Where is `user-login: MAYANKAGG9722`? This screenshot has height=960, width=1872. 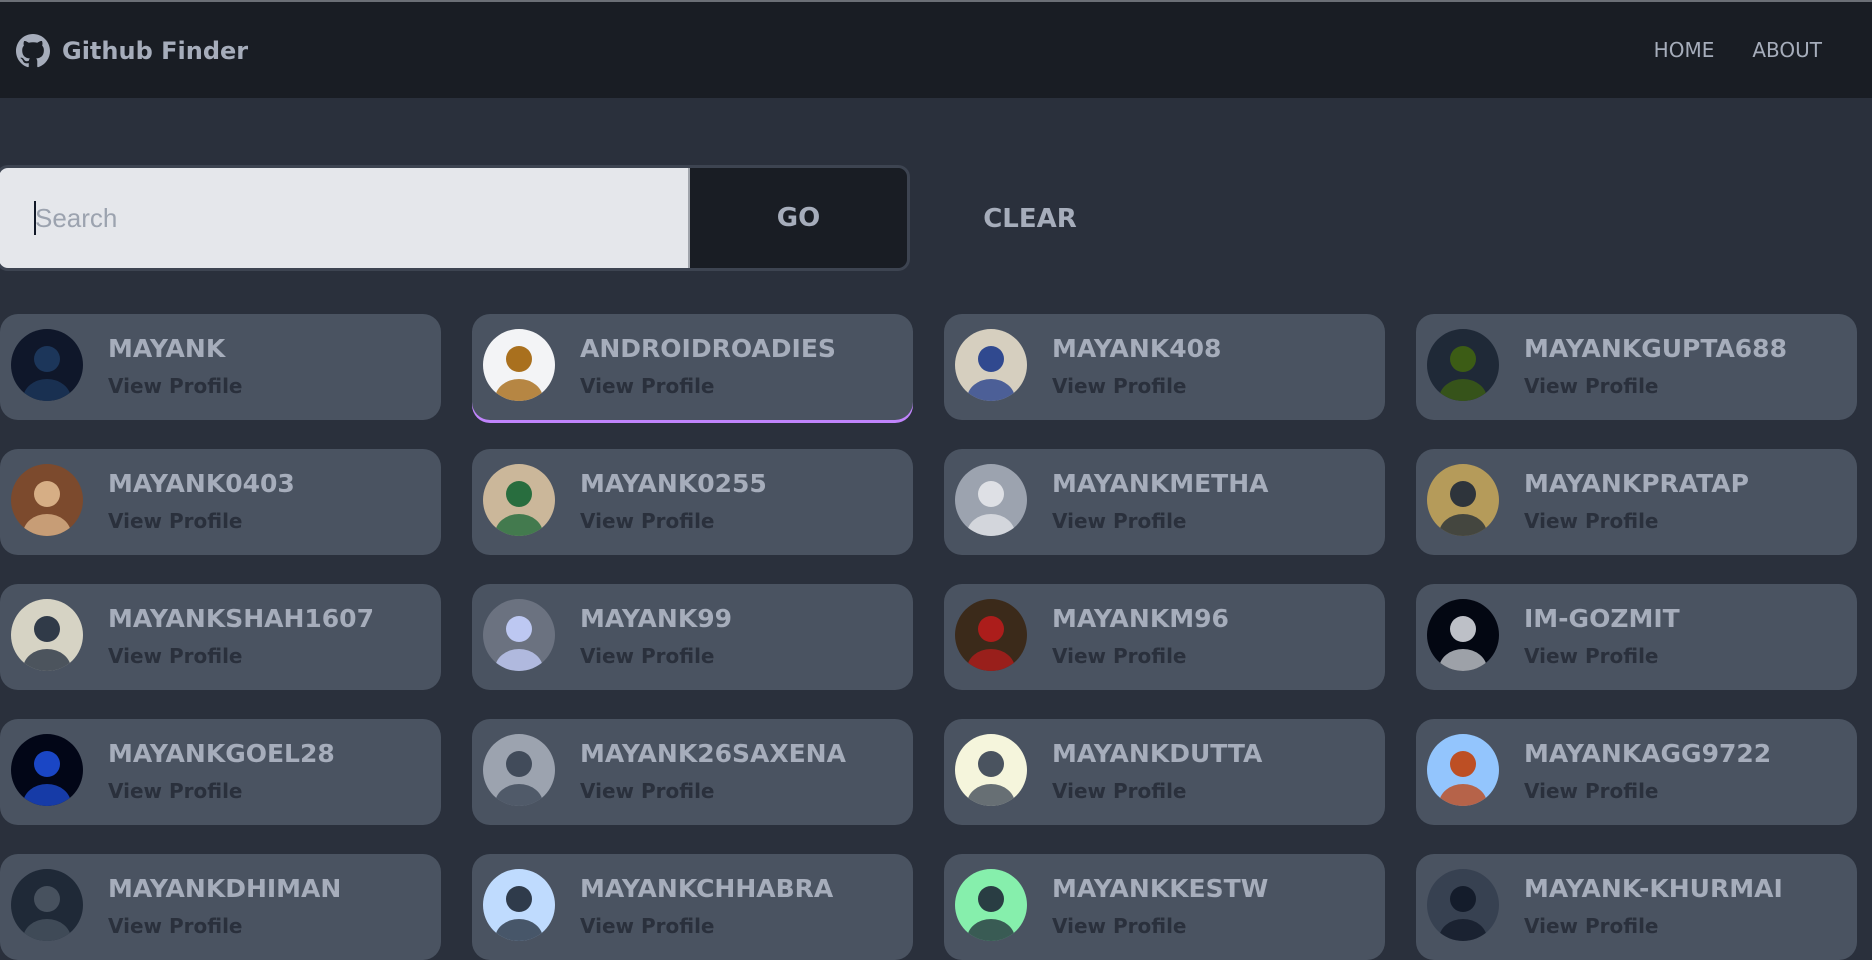 user-login: MAYANKAGG9722 is located at coordinates (1648, 753).